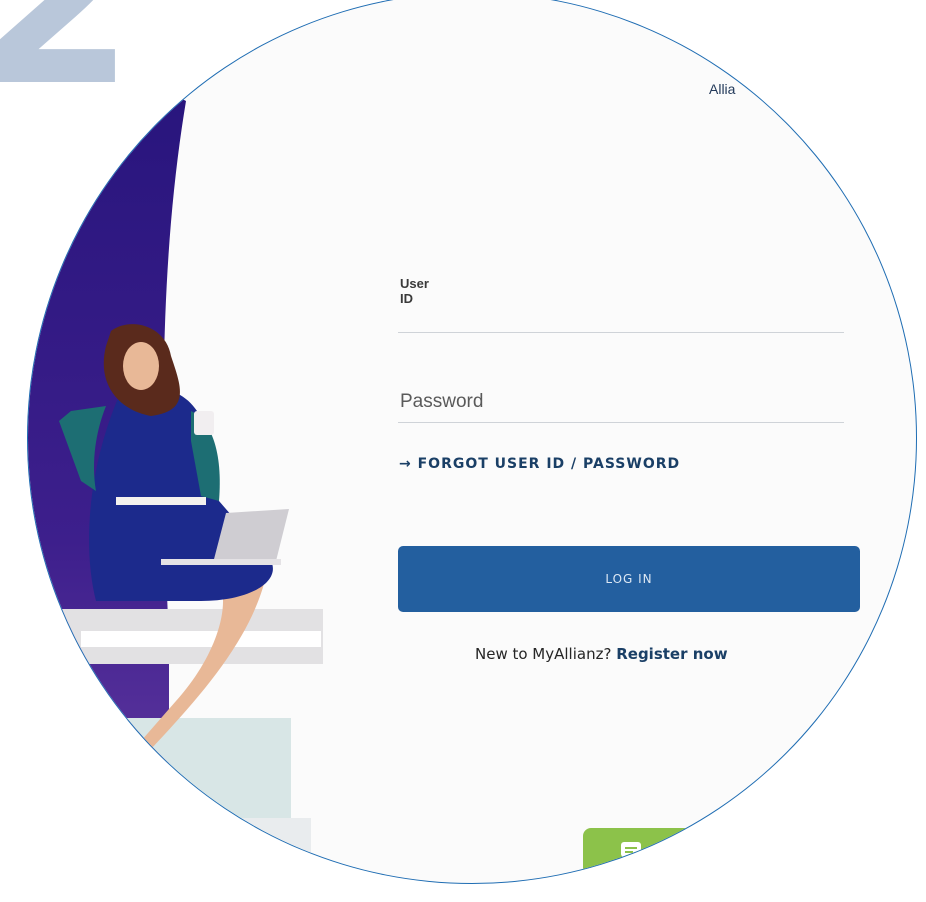  What do you see at coordinates (204, 423) in the screenshot?
I see `coffee-cup` at bounding box center [204, 423].